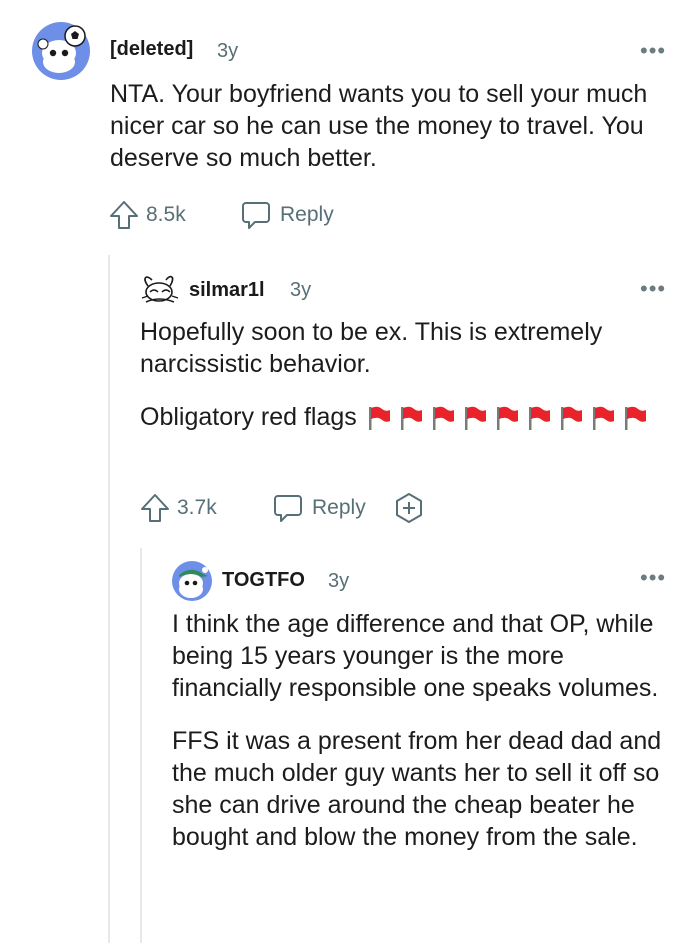  Describe the element at coordinates (197, 507) in the screenshot. I see `vote-count: 3.7k` at that location.